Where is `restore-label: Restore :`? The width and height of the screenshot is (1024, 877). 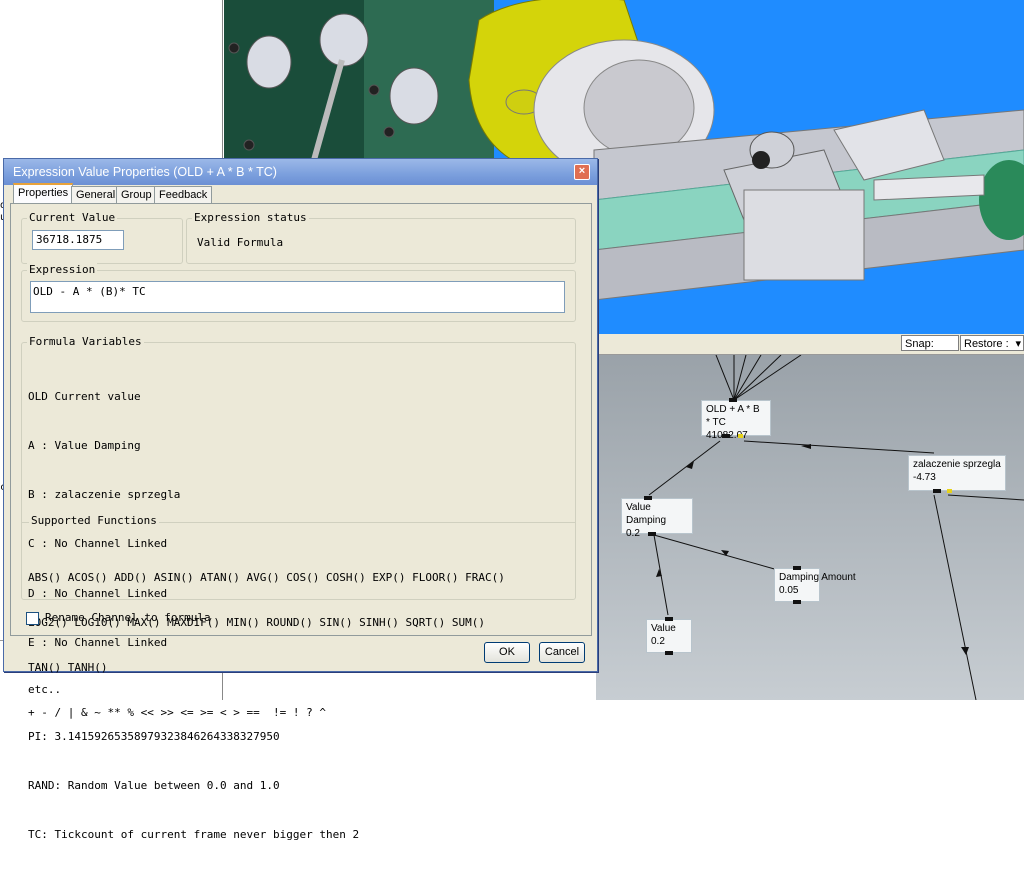 restore-label: Restore : is located at coordinates (986, 344).